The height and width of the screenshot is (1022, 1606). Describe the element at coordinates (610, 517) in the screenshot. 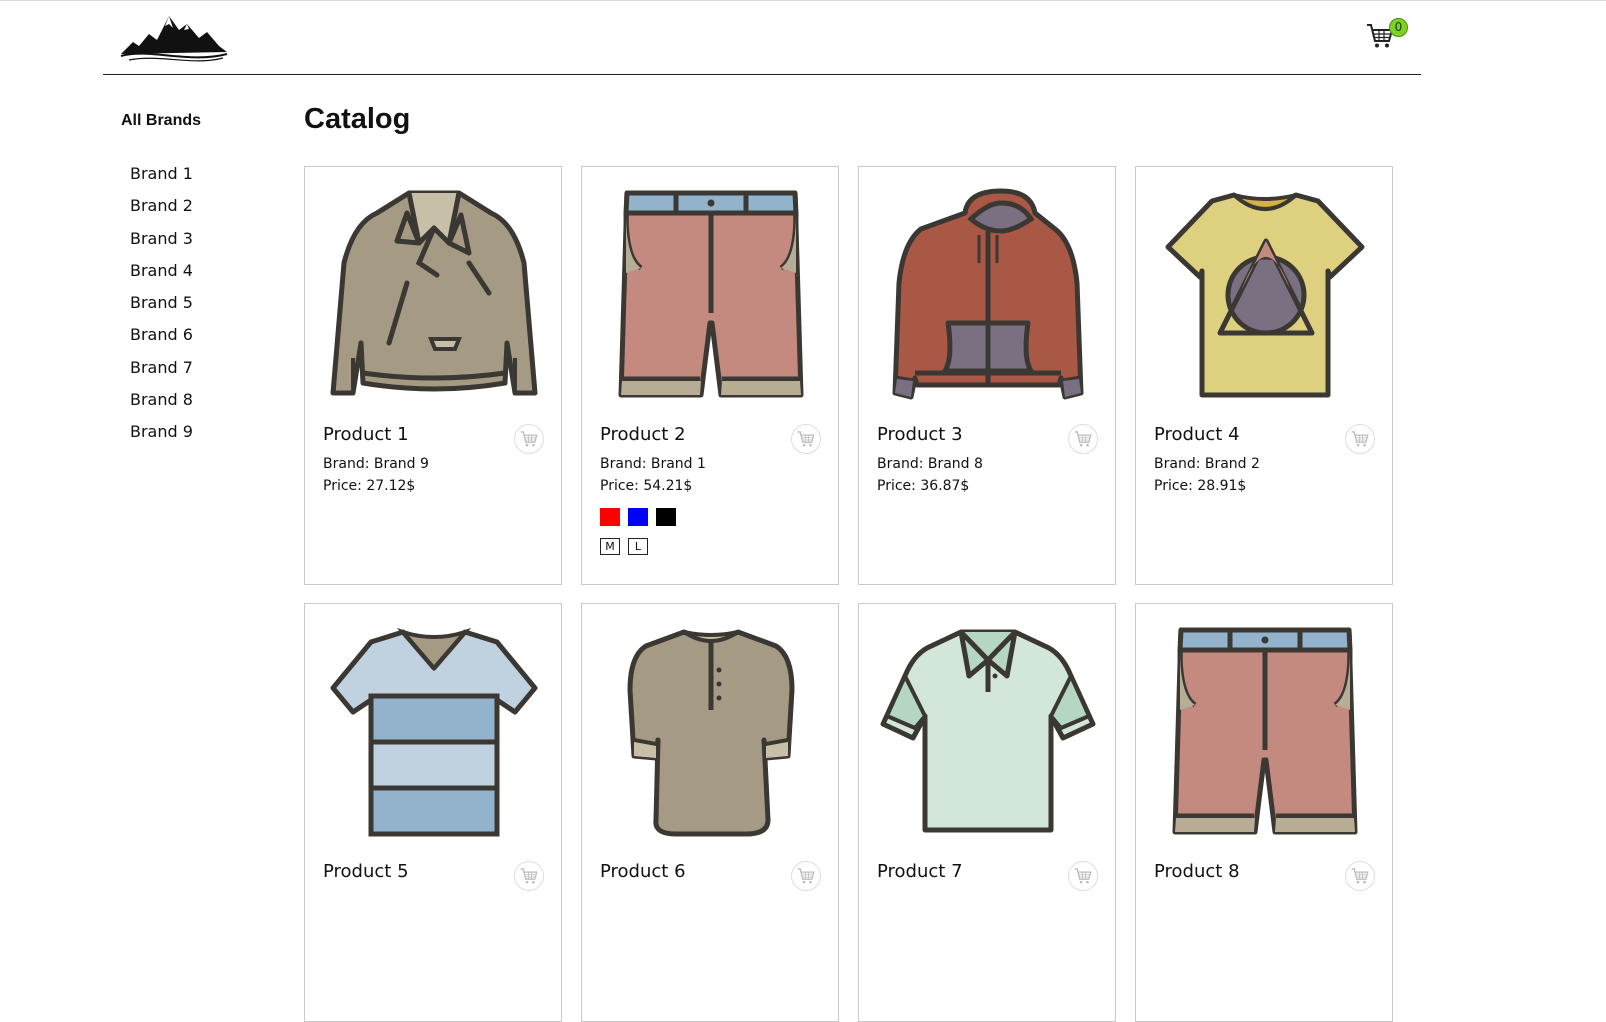

I see `color-swatch-red` at that location.